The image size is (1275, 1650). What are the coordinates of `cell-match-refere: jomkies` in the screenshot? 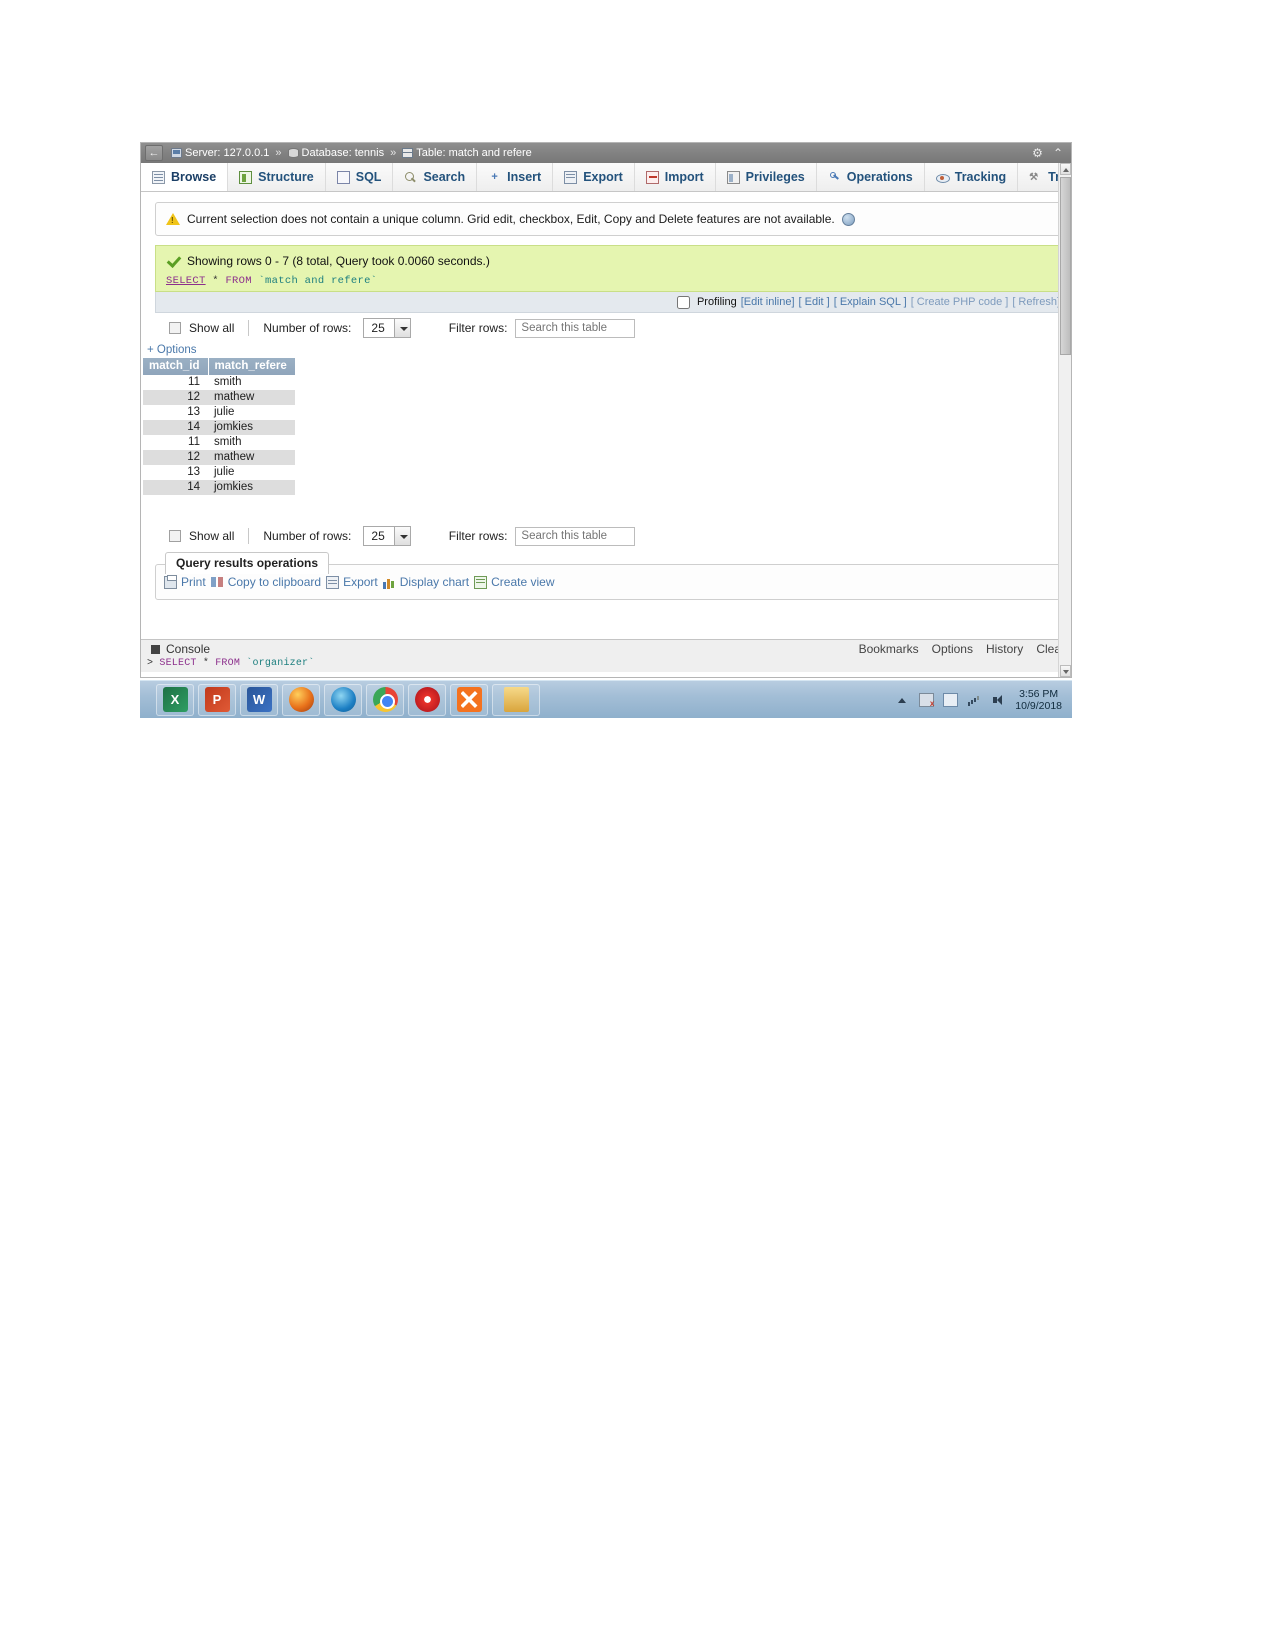 It's located at (252, 487).